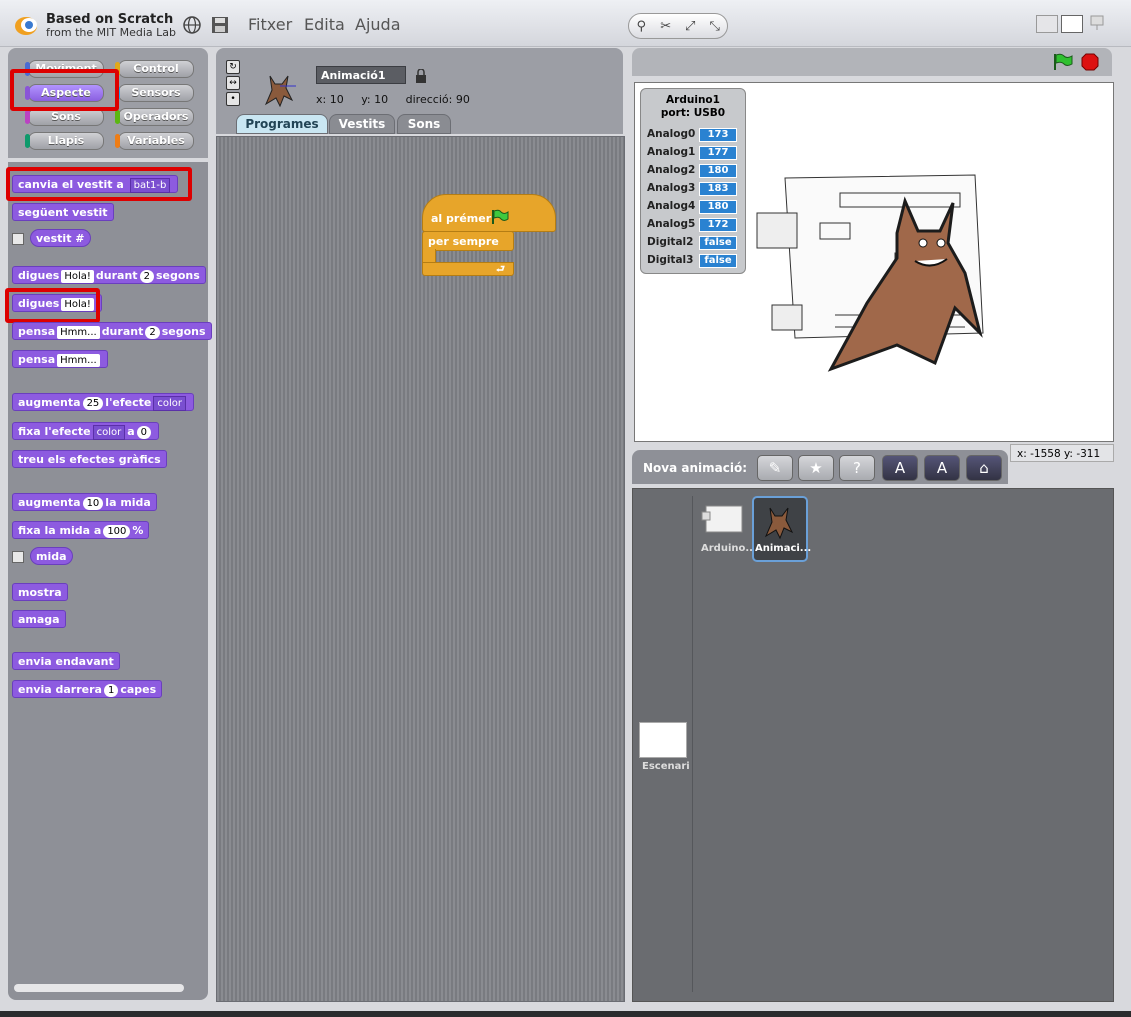 This screenshot has height=1017, width=1131. I want to click on category-operators: Operadors, so click(154, 117).